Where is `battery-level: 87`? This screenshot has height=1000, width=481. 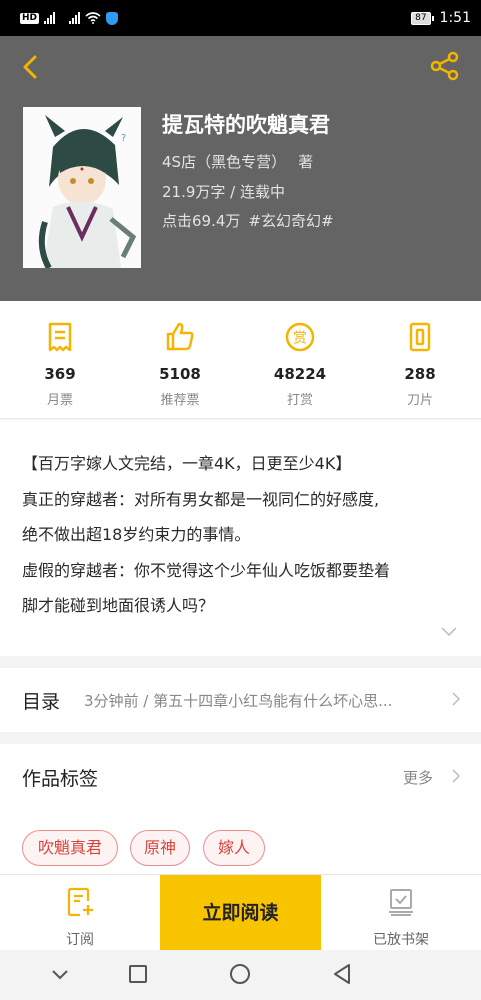 battery-level: 87 is located at coordinates (421, 18).